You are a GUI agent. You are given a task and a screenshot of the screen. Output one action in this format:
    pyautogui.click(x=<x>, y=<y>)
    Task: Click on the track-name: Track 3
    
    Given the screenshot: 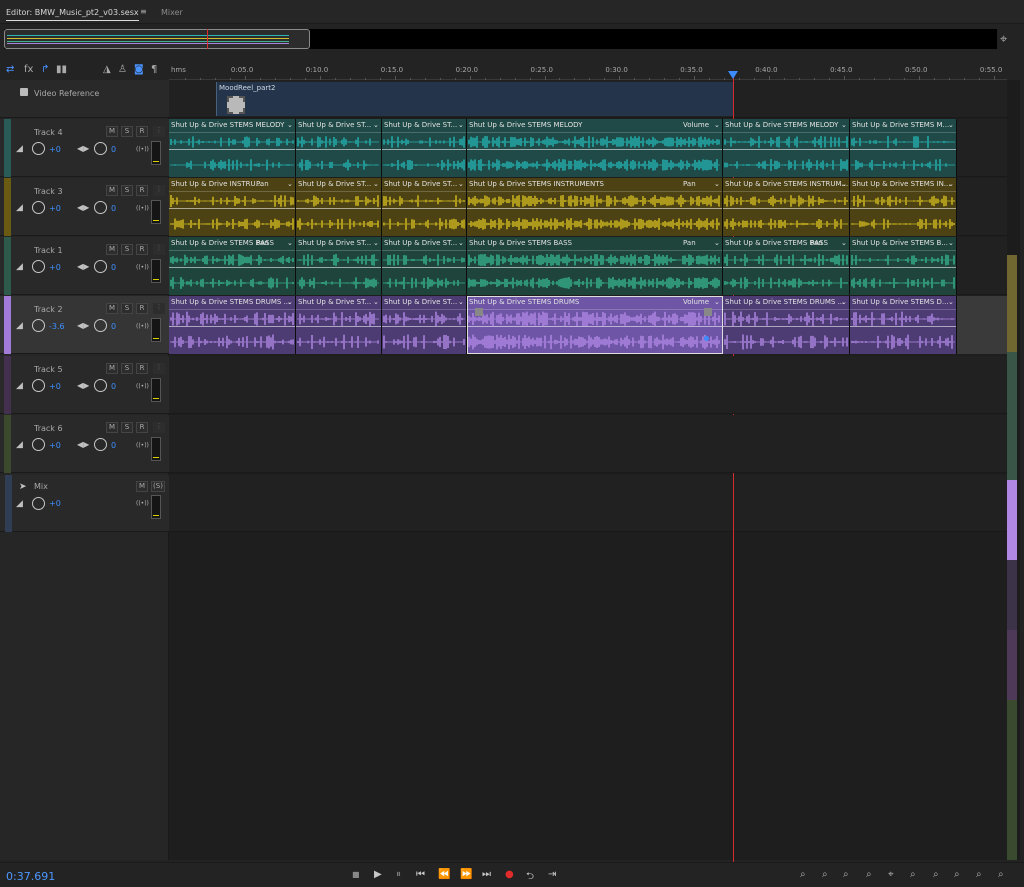 What is the action you would take?
    pyautogui.click(x=48, y=191)
    